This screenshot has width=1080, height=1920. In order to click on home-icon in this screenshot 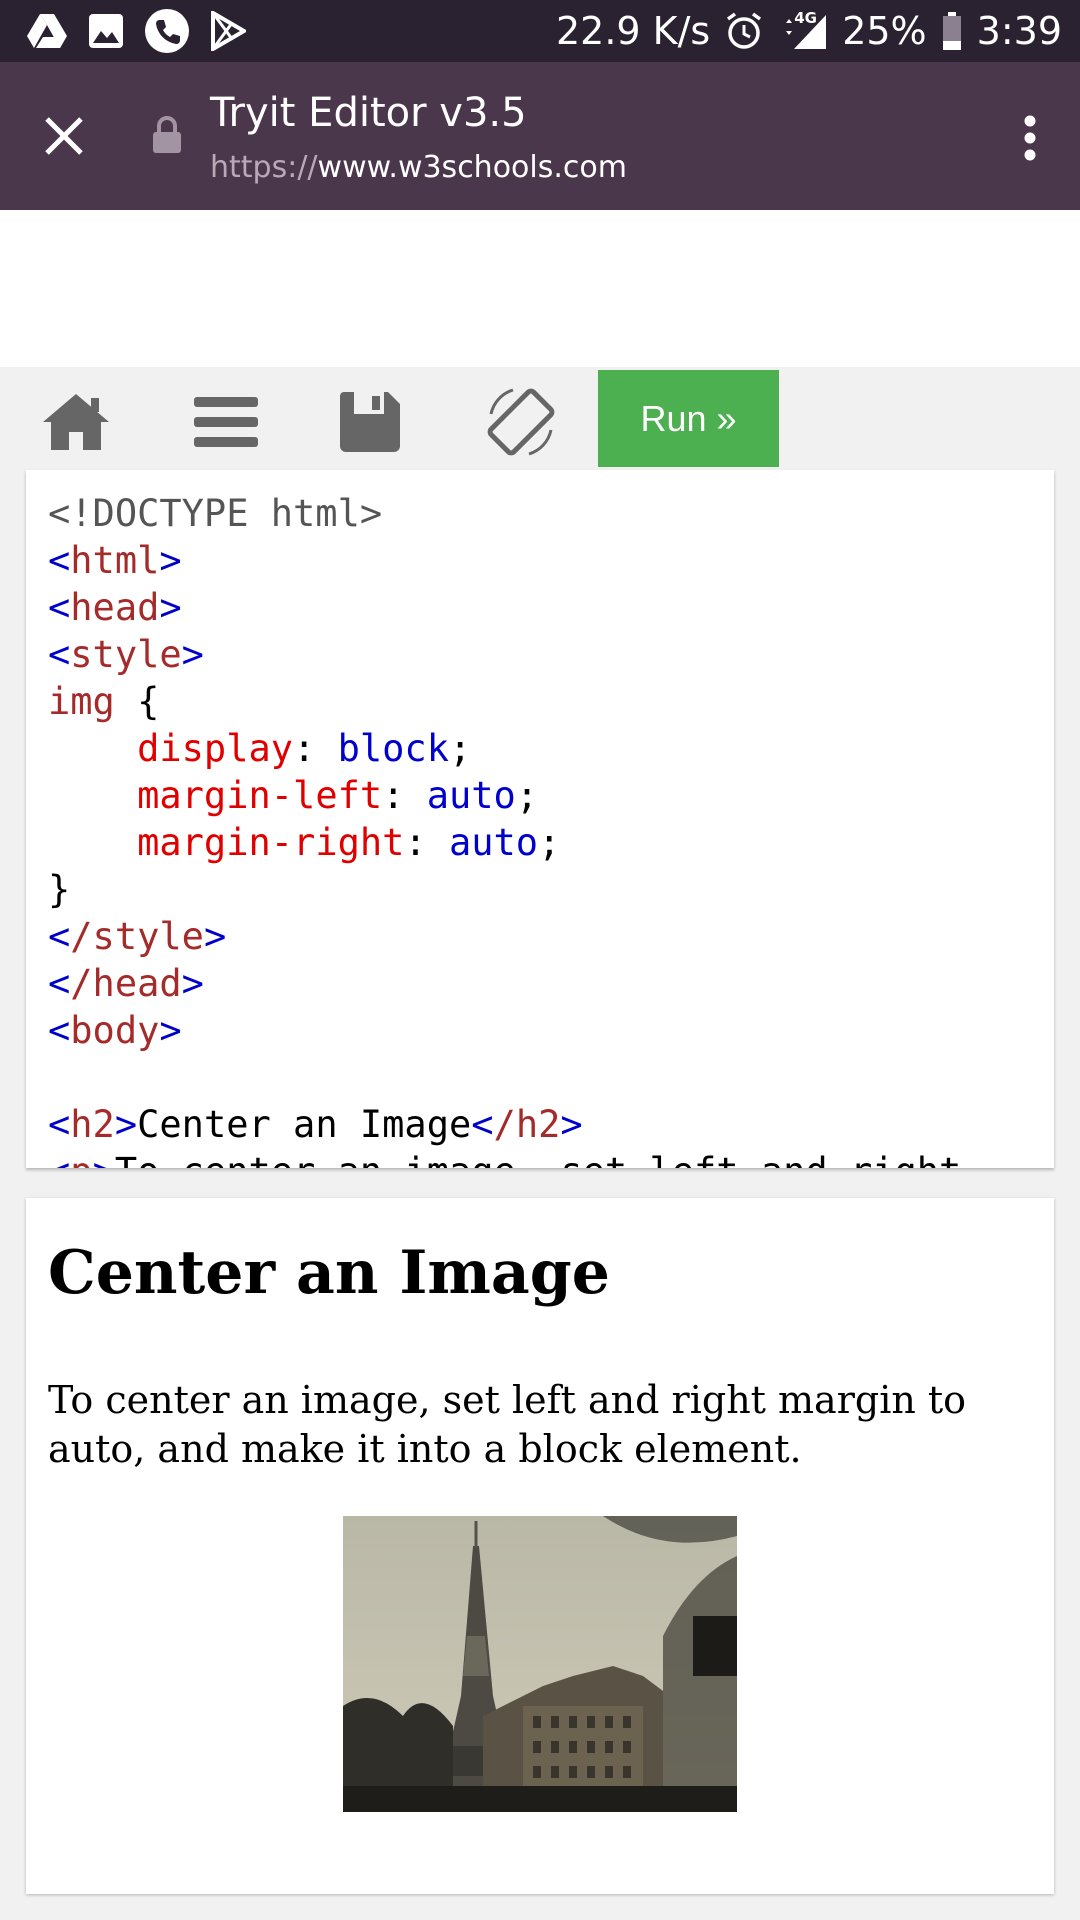, I will do `click(76, 422)`.